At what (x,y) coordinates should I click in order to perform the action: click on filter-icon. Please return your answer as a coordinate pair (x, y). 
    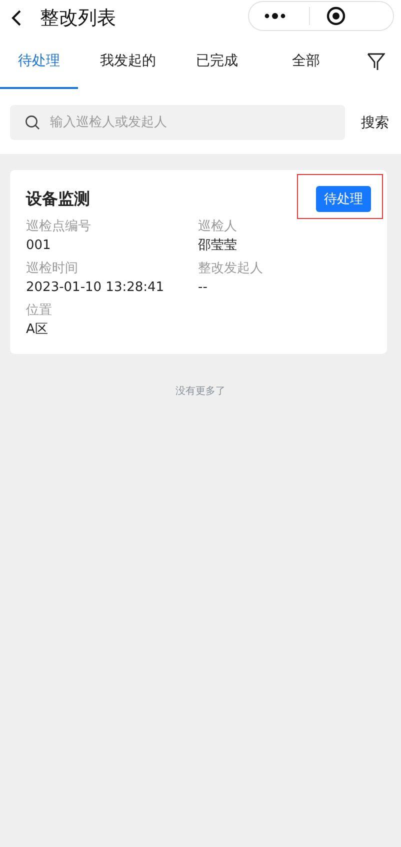
    Looking at the image, I should click on (376, 62).